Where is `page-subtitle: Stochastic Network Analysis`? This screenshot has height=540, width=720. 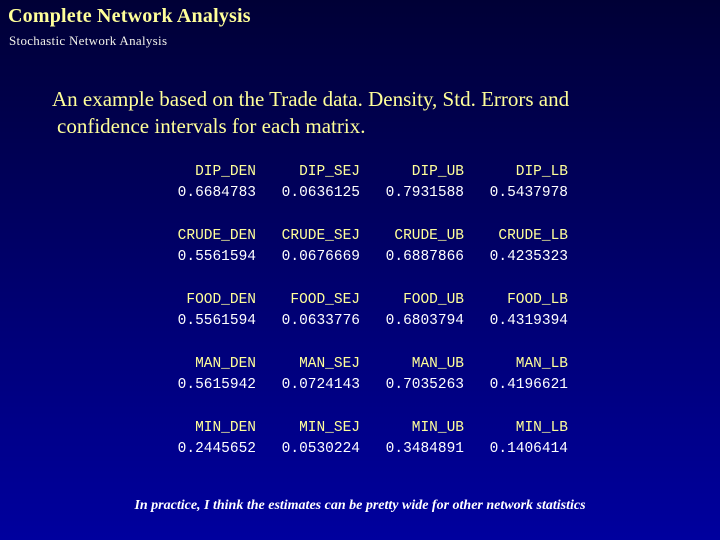 page-subtitle: Stochastic Network Analysis is located at coordinates (88, 40).